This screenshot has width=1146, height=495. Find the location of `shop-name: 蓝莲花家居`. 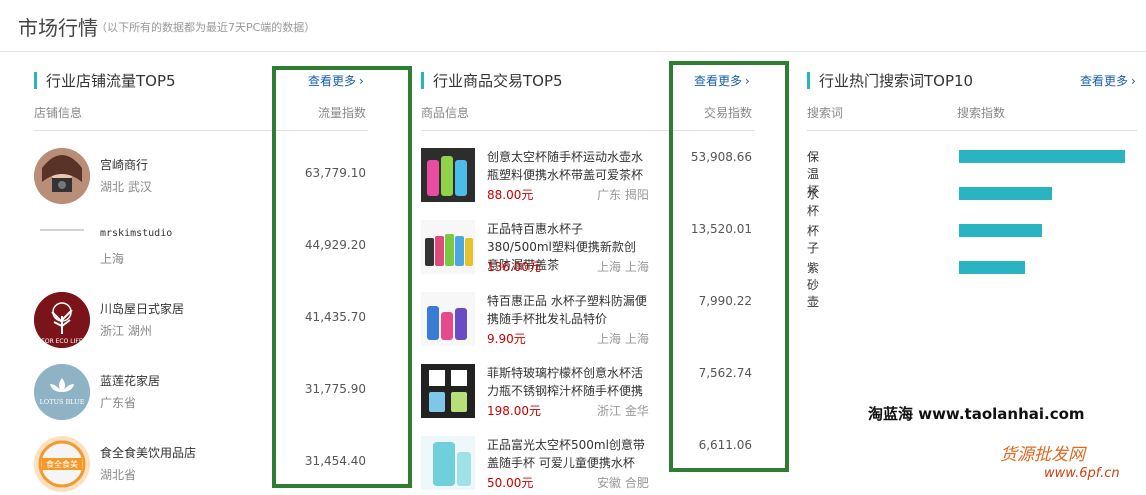

shop-name: 蓝莲花家居 is located at coordinates (130, 380).